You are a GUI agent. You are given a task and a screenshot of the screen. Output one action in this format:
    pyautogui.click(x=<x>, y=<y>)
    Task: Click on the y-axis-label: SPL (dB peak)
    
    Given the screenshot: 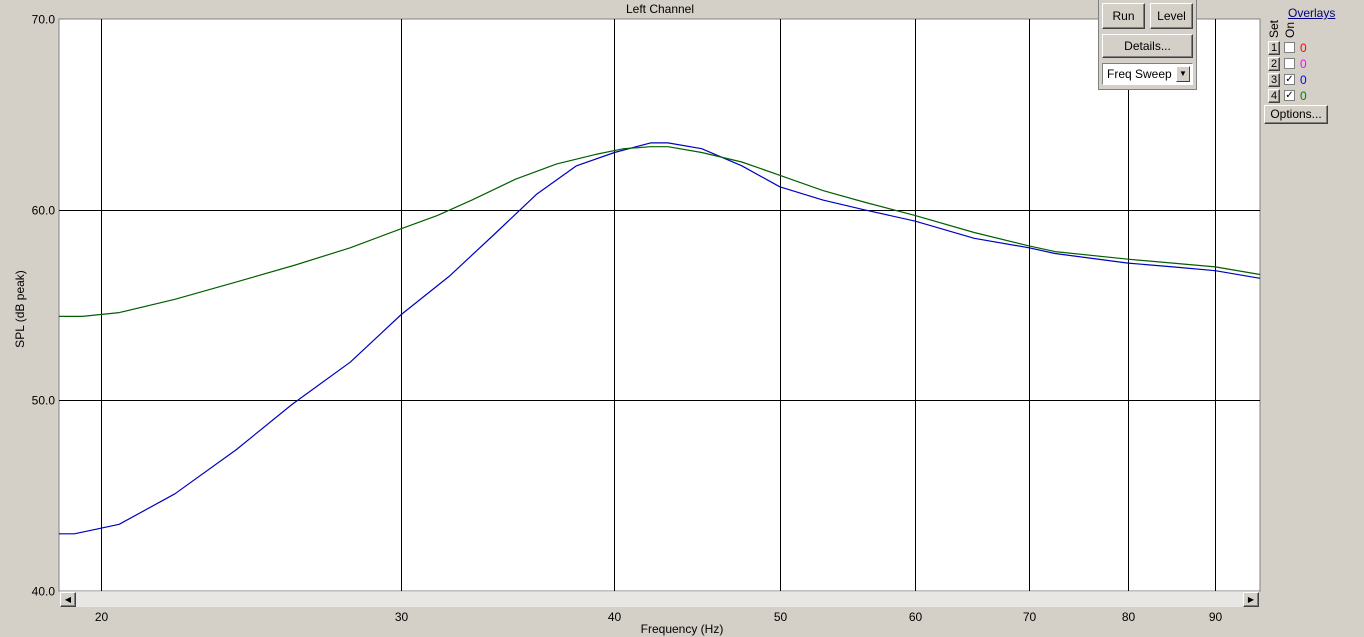 What is the action you would take?
    pyautogui.click(x=20, y=309)
    